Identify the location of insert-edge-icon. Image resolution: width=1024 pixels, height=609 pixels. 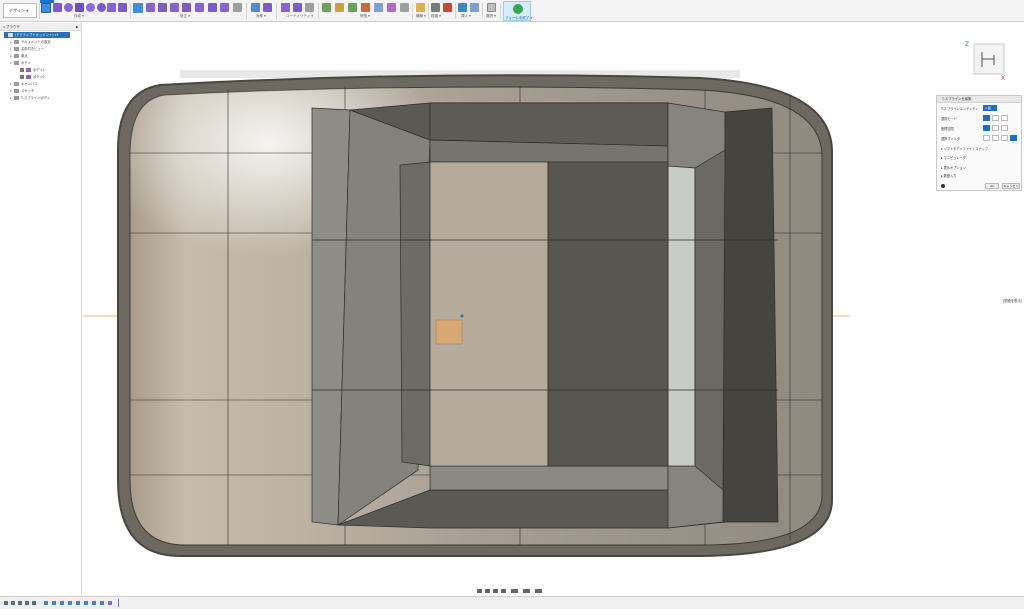
(150, 7).